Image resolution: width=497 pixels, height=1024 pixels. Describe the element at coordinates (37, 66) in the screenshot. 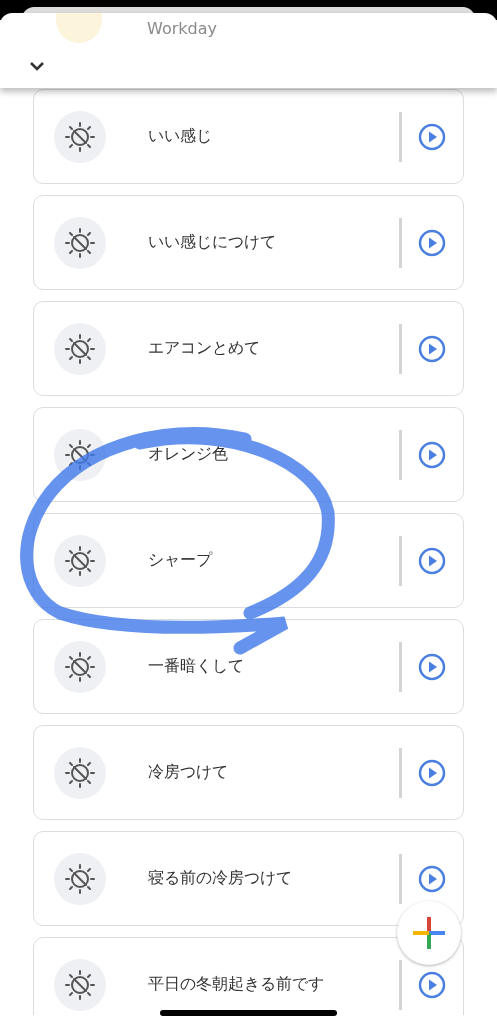

I see `chevron-down-icon` at that location.